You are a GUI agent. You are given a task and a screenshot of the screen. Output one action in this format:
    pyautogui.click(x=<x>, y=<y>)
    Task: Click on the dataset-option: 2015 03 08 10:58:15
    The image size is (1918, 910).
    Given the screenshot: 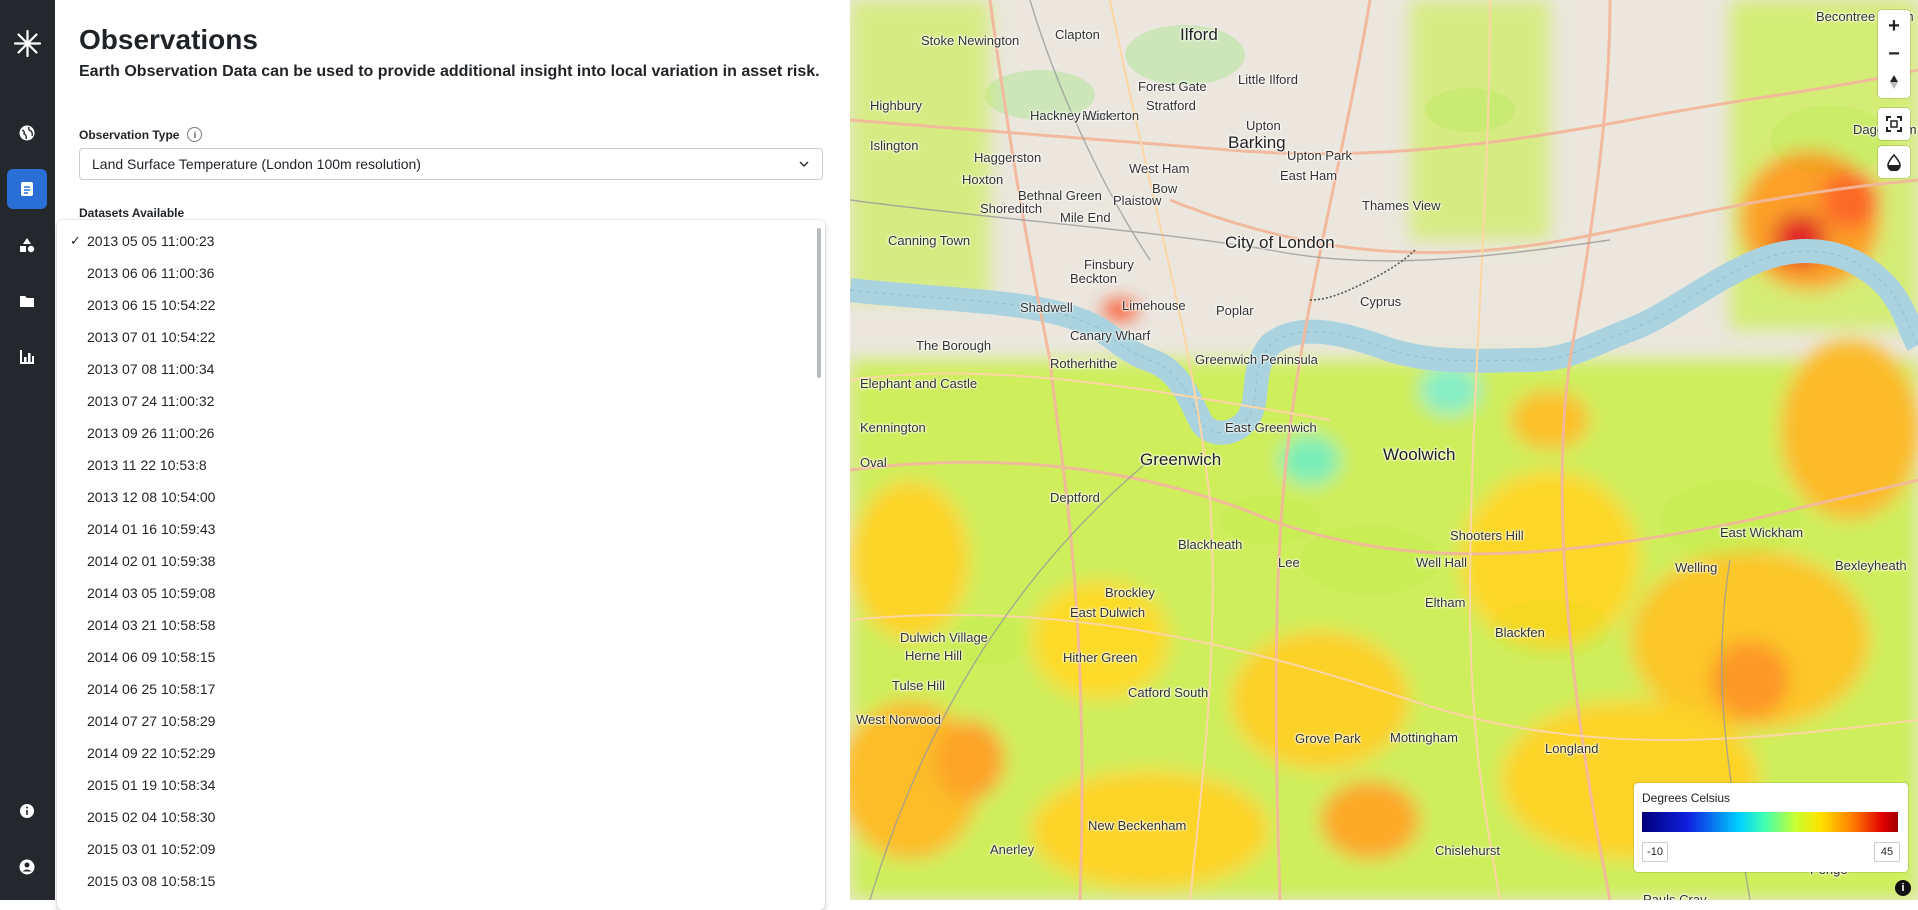 What is the action you would take?
    pyautogui.click(x=441, y=881)
    